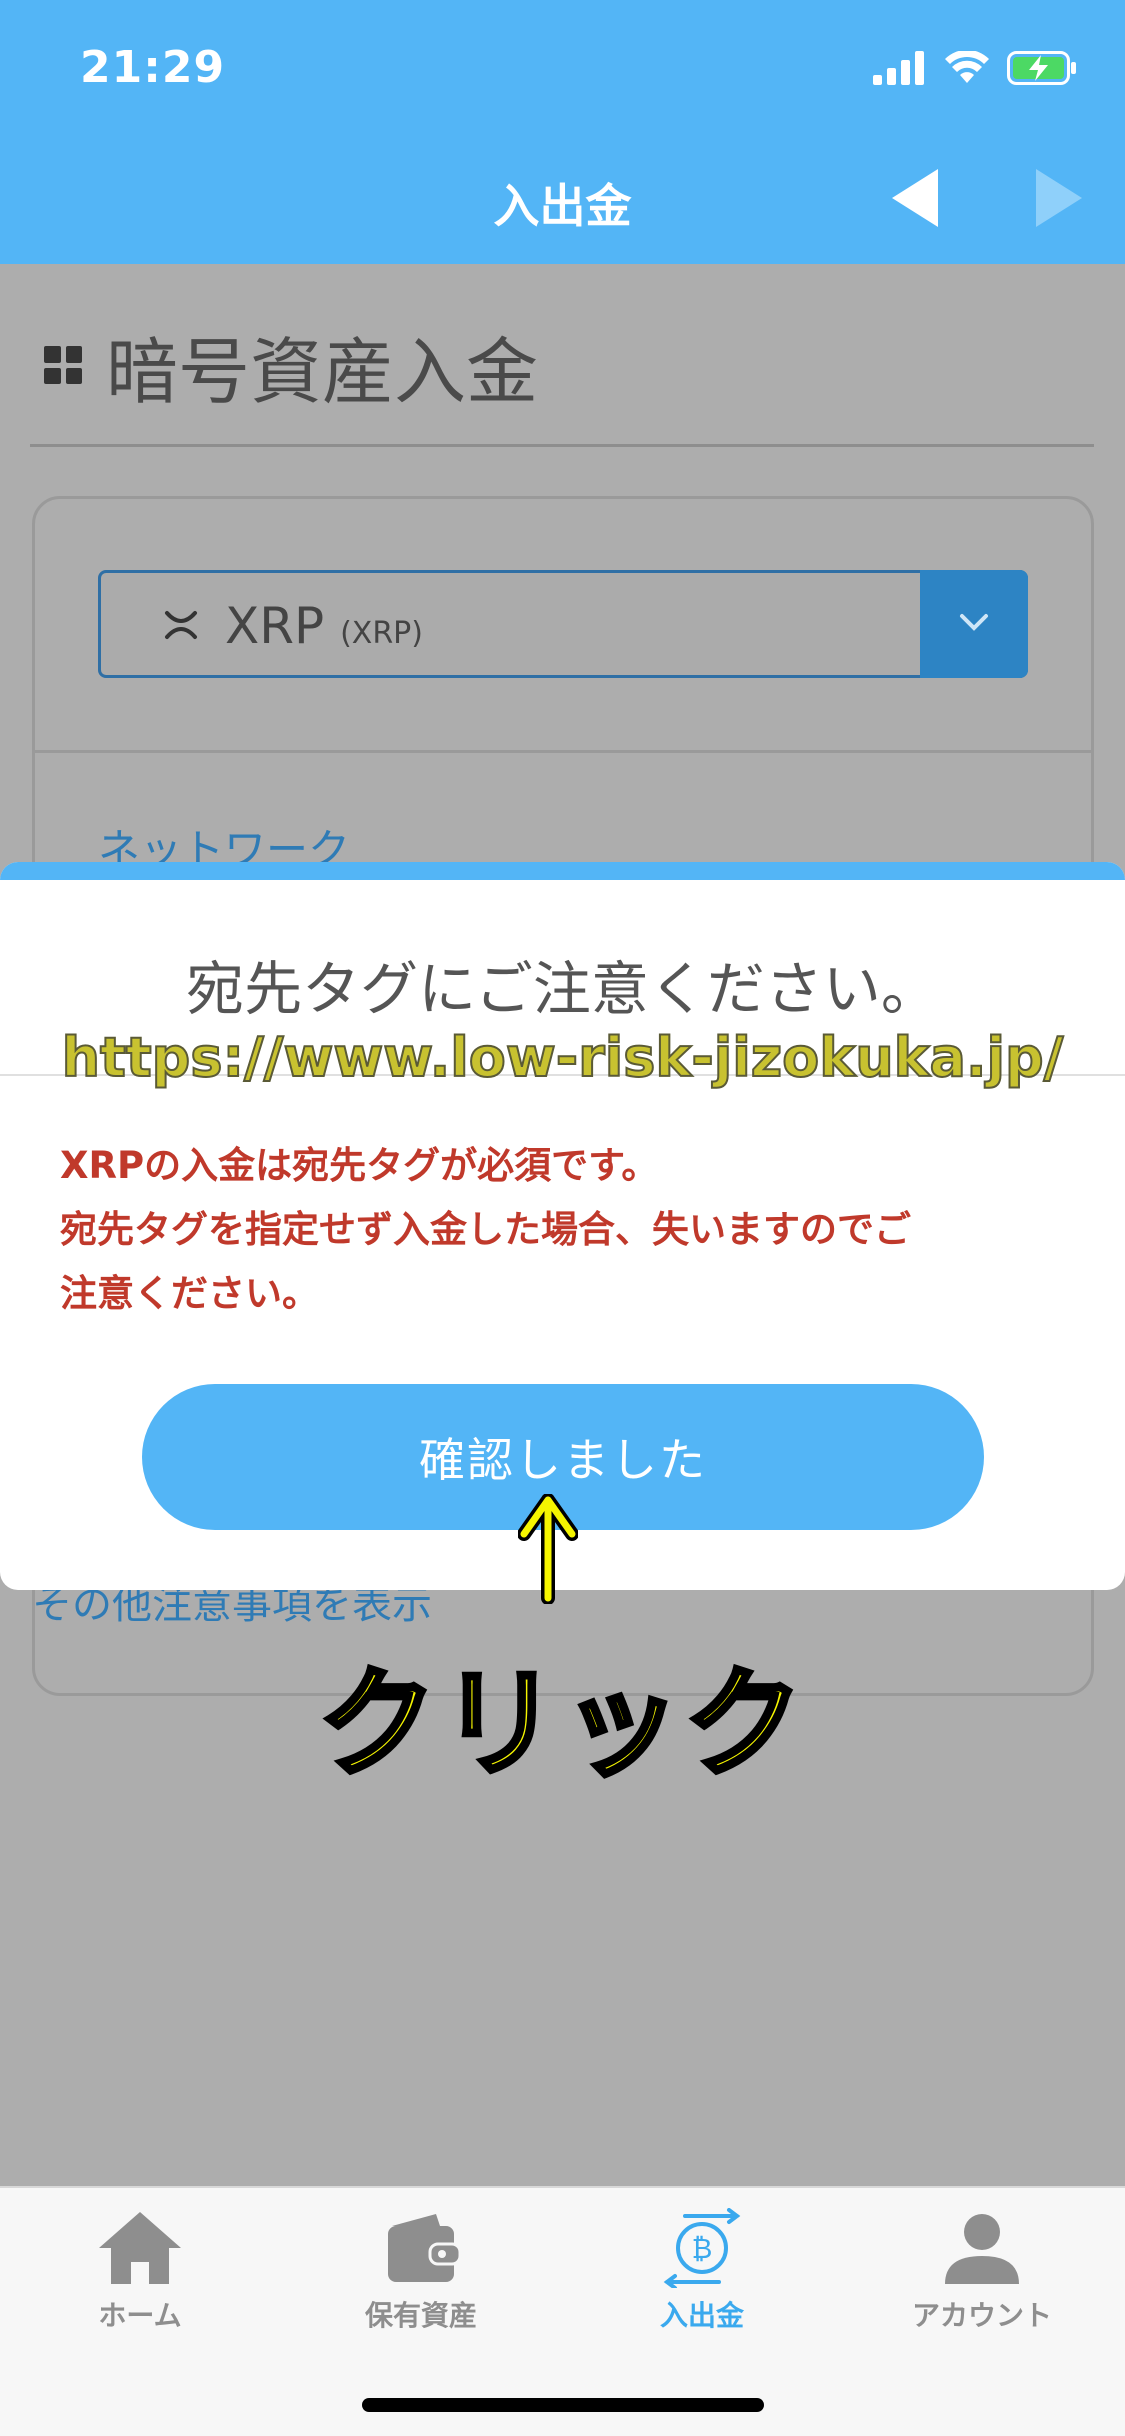 The height and width of the screenshot is (2436, 1125). What do you see at coordinates (562, 445) in the screenshot?
I see `header-divider` at bounding box center [562, 445].